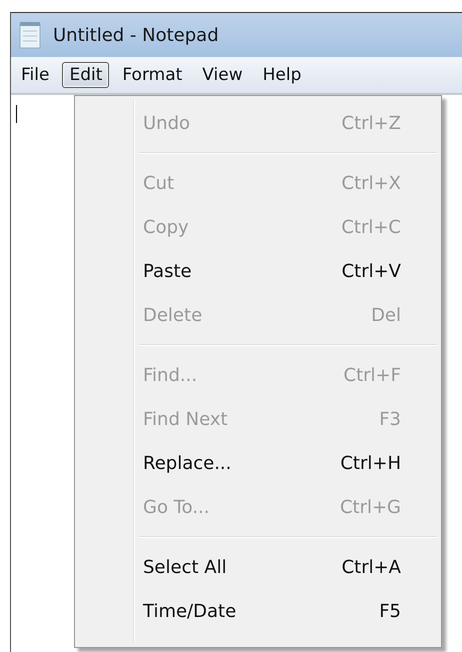 Image resolution: width=462 pixels, height=652 pixels. I want to click on window-title: Untitled - Notepad, so click(136, 35).